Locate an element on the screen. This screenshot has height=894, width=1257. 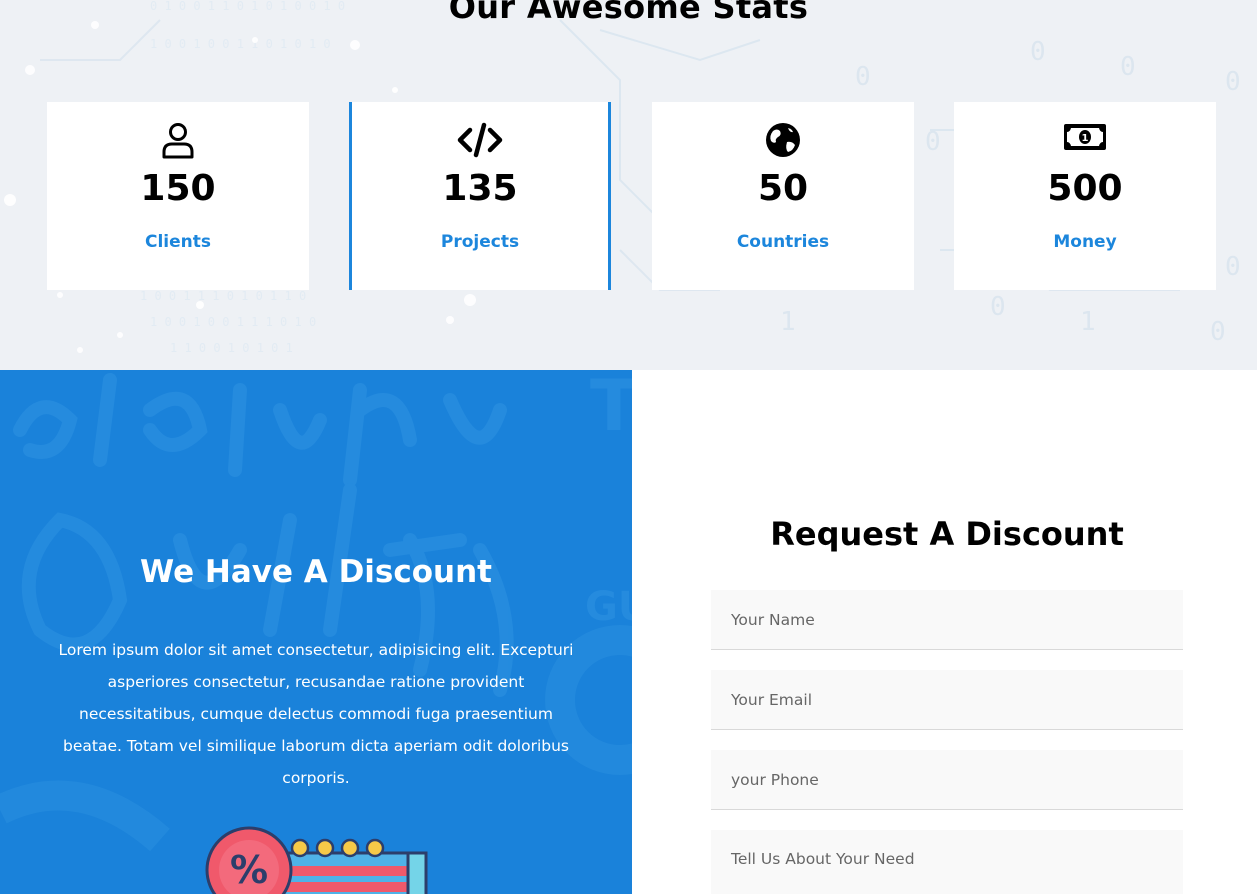
svg-text: 1 0 0 1 0 0 1 1 0 1 0 1 0 is located at coordinates (240, 44).